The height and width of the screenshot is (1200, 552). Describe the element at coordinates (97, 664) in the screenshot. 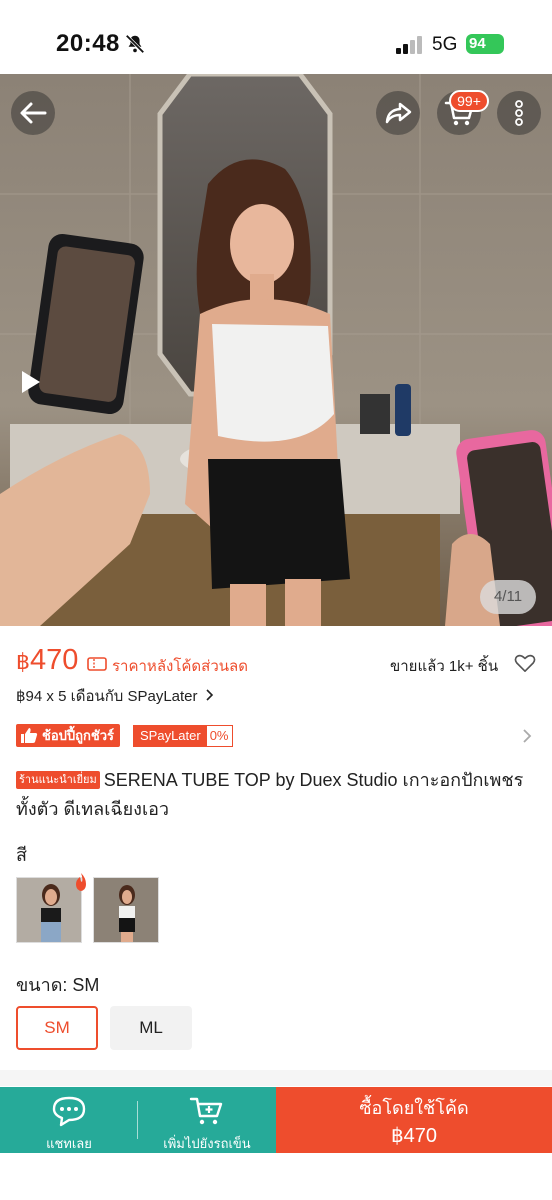

I see `voucher-icon` at that location.